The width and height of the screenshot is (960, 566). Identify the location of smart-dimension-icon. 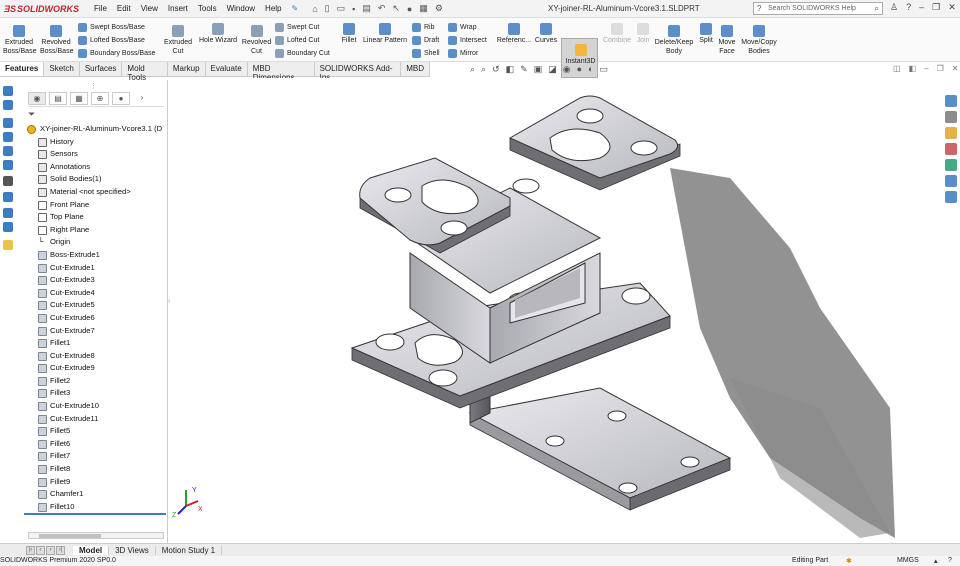
(8, 105).